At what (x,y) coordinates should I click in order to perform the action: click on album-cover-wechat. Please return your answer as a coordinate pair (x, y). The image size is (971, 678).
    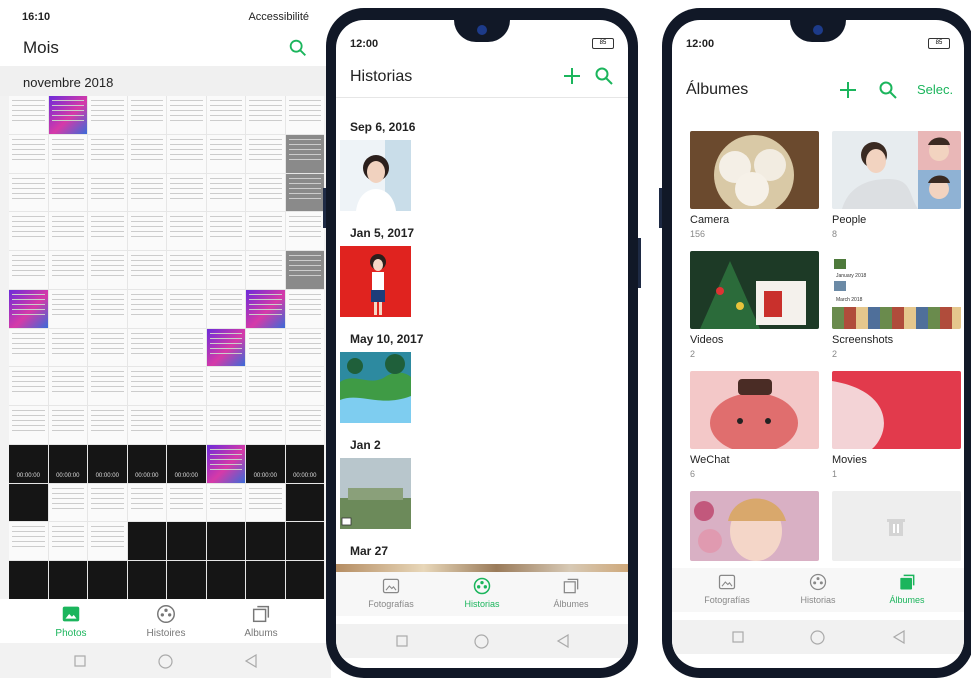
    Looking at the image, I should click on (754, 410).